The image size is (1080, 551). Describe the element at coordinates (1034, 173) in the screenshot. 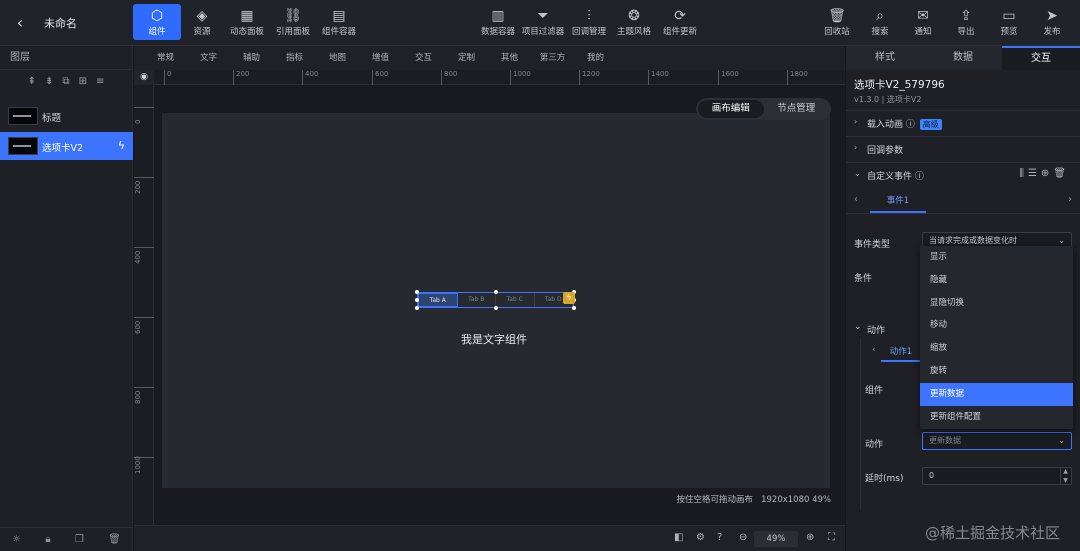

I see `rows-icon: ☰` at that location.